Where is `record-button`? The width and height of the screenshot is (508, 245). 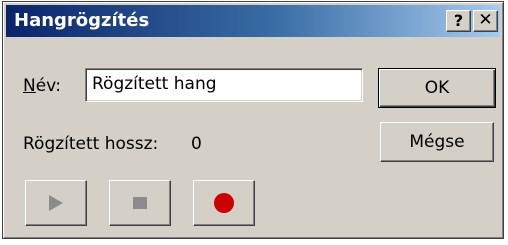 record-button is located at coordinates (224, 203).